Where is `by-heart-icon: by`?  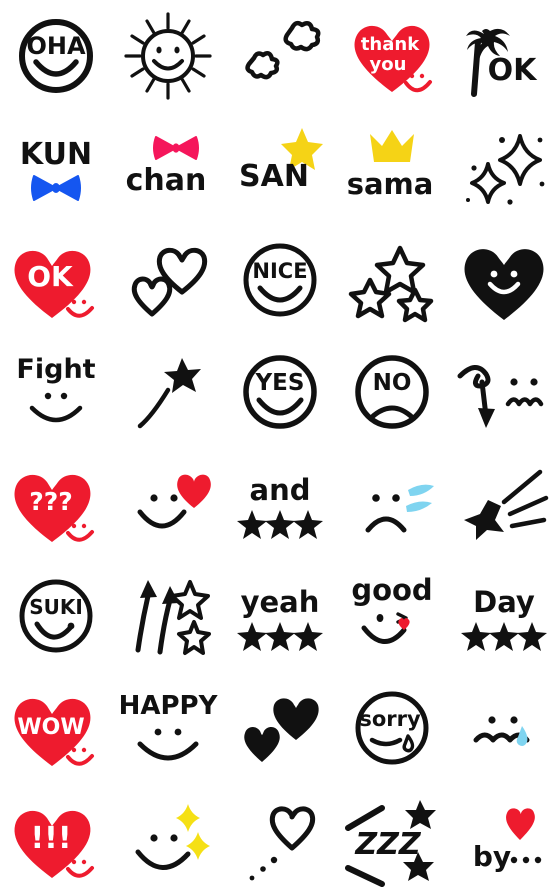 by-heart-icon: by is located at coordinates (507, 840).